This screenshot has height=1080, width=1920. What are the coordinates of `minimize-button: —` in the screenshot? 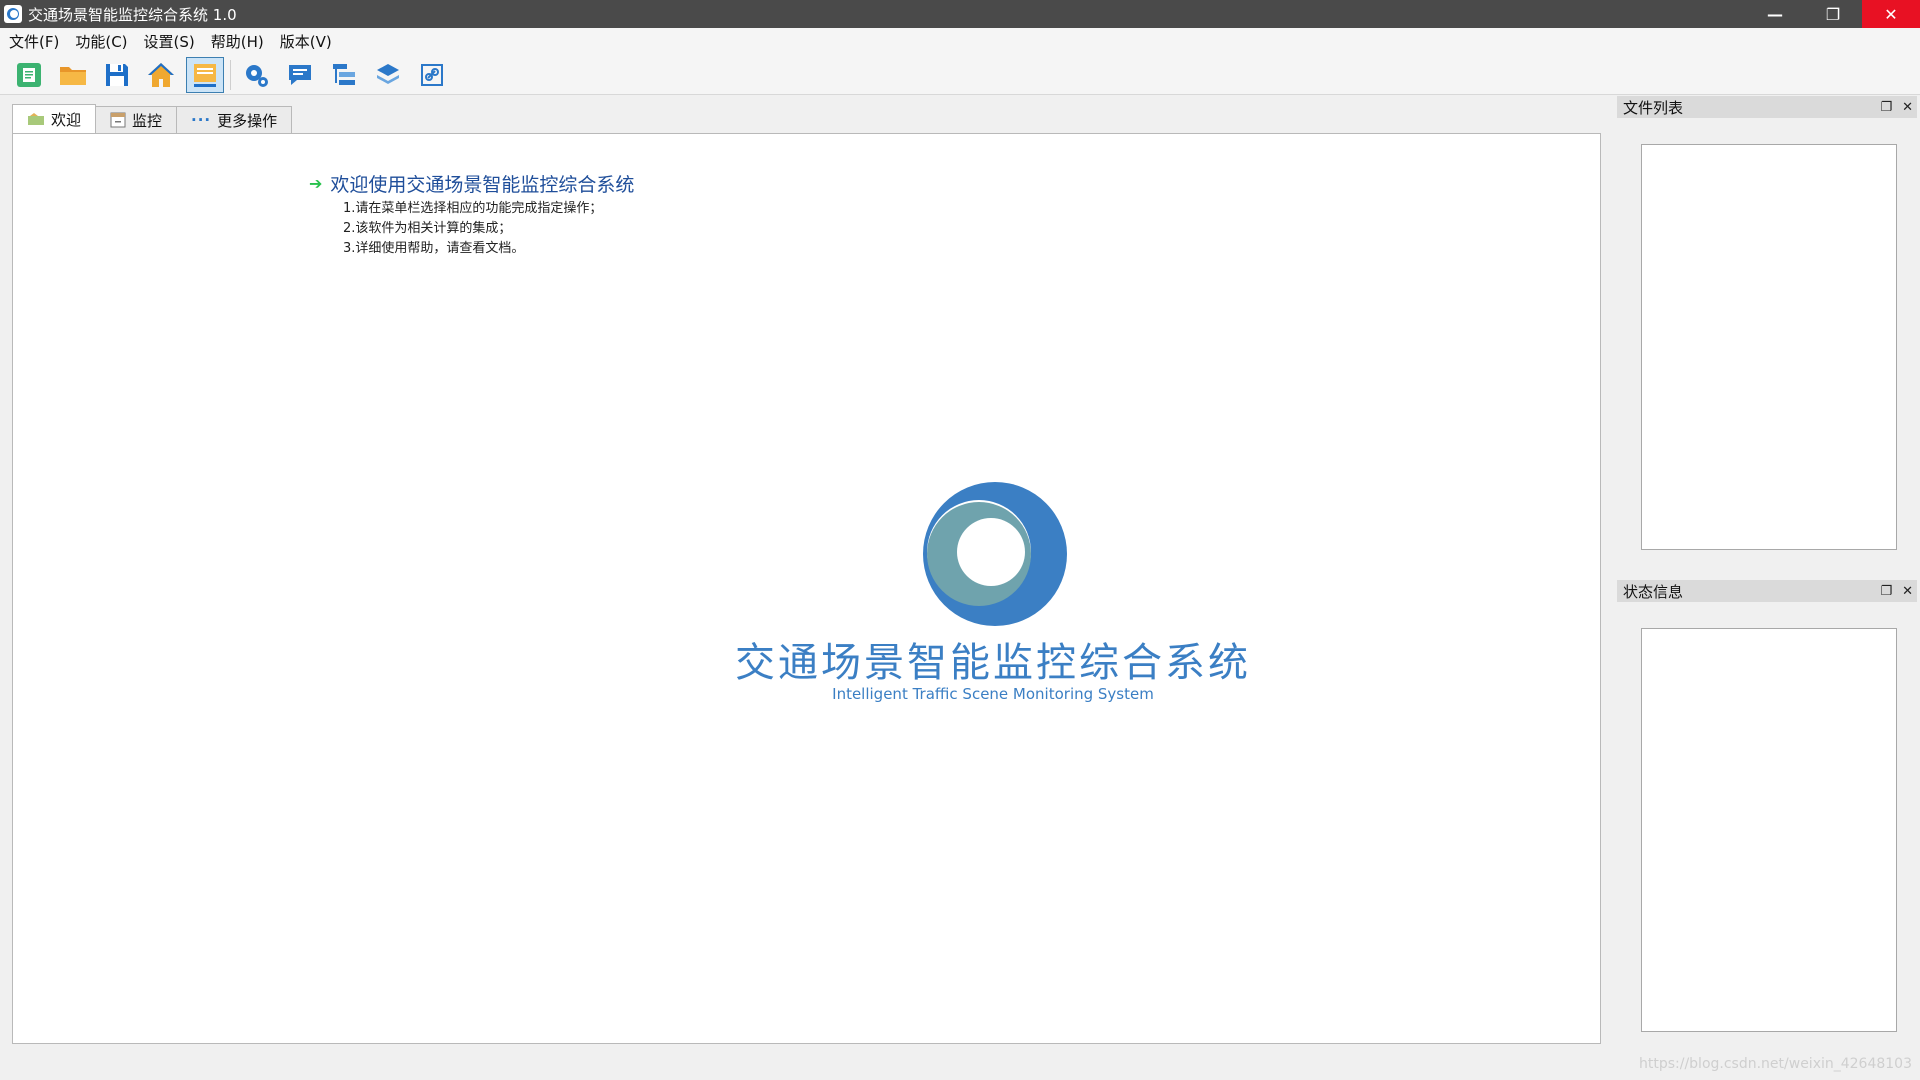 It's located at (1775, 14).